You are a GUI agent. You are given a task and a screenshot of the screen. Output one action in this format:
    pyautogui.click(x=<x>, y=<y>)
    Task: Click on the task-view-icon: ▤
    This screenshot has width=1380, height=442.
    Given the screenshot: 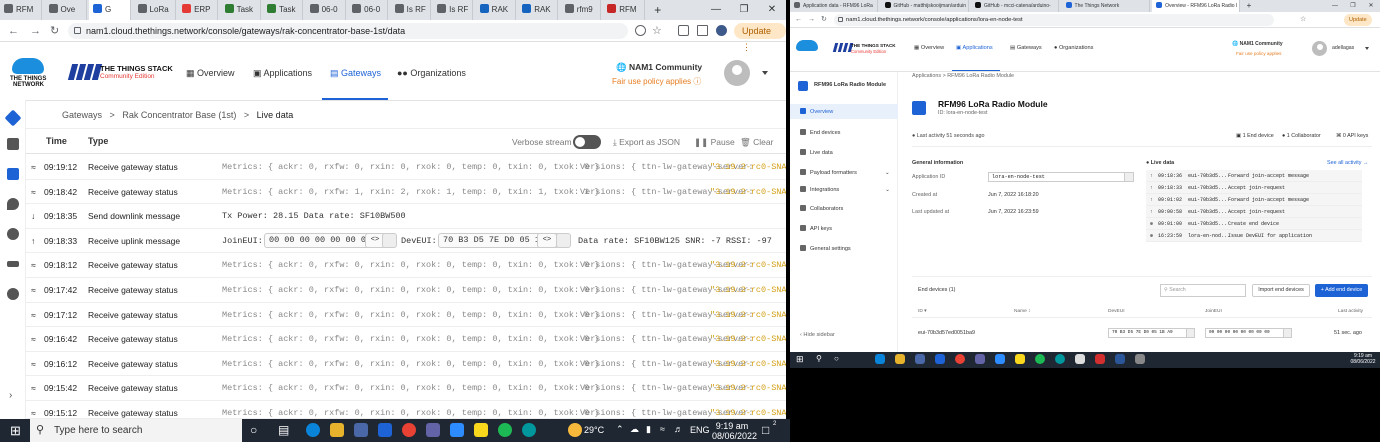 What is the action you would take?
    pyautogui.click(x=283, y=430)
    